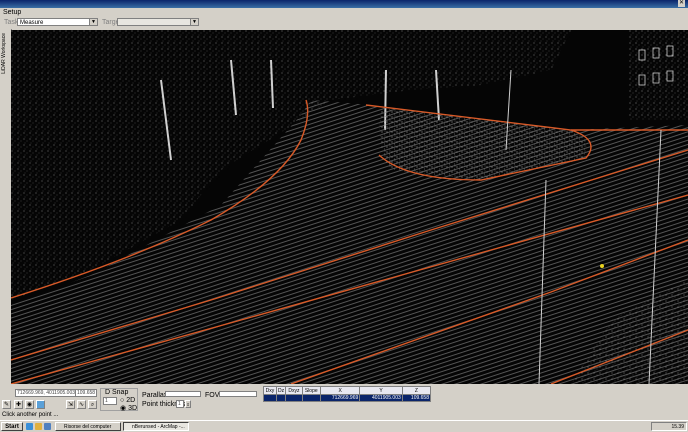  I want to click on measured-point-marker, so click(602, 266).